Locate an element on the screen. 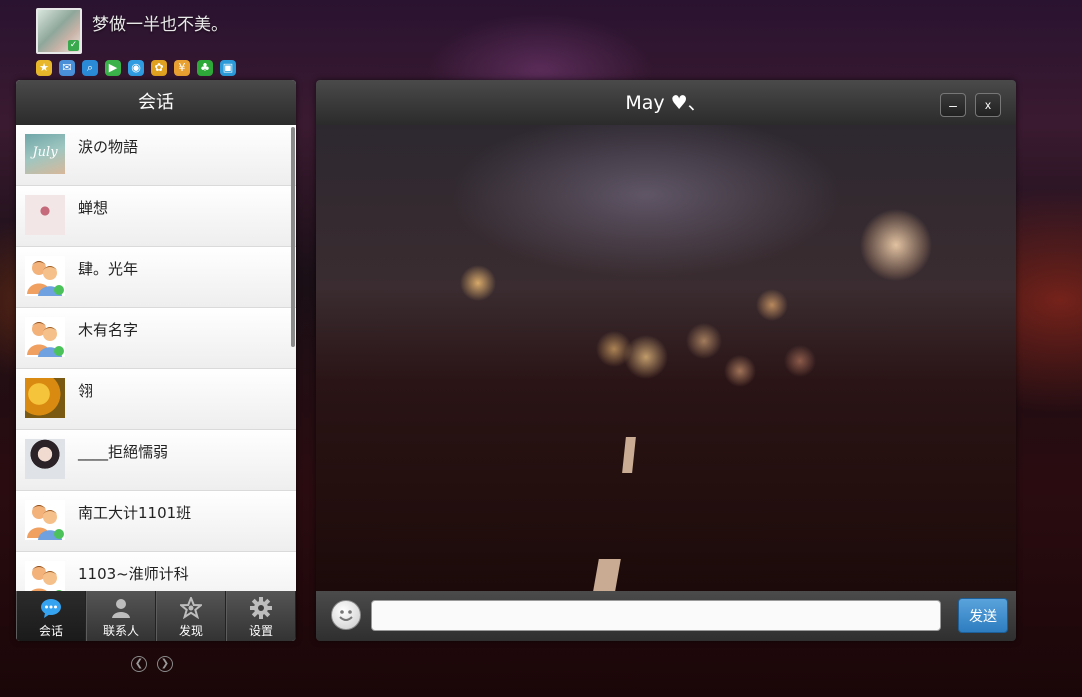 The height and width of the screenshot is (697, 1082). wallet-icon: ¥ is located at coordinates (182, 68).